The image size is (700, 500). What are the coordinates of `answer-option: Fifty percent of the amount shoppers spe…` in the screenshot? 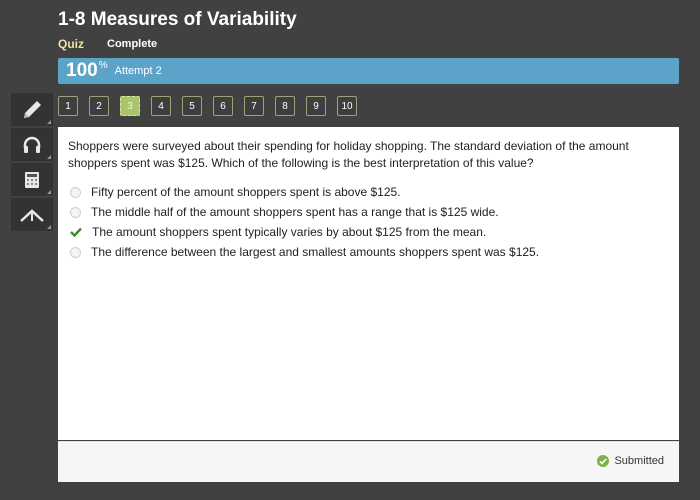 It's located at (304, 192).